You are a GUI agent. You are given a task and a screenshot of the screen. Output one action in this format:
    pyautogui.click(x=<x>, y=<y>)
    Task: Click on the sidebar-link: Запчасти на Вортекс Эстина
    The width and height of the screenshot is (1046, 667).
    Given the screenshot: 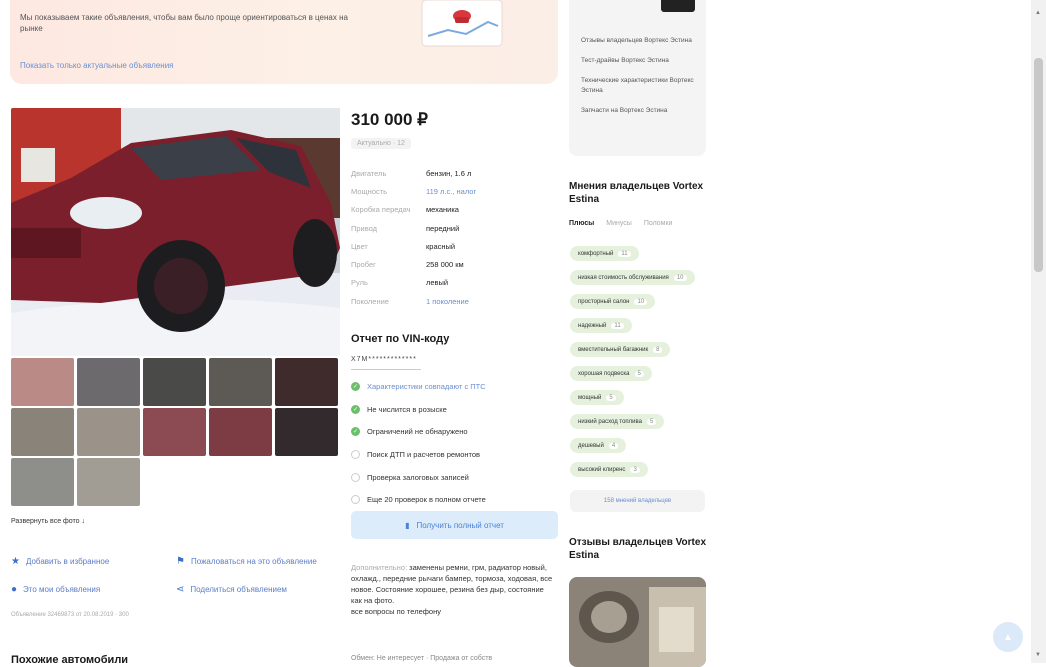 What is the action you would take?
    pyautogui.click(x=641, y=111)
    